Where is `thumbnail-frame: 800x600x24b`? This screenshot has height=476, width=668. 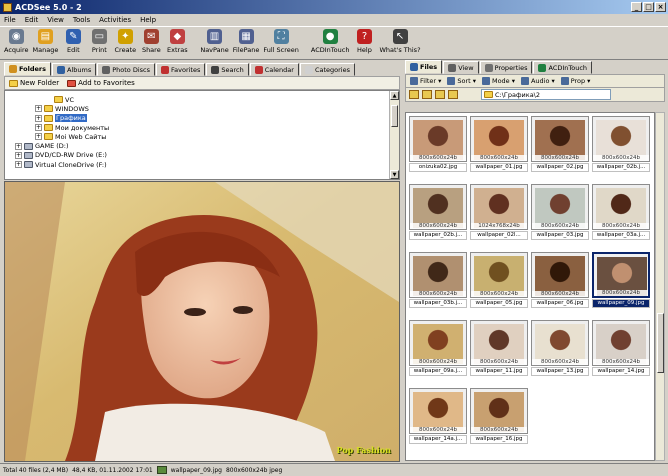 thumbnail-frame: 800x600x24b is located at coordinates (621, 139).